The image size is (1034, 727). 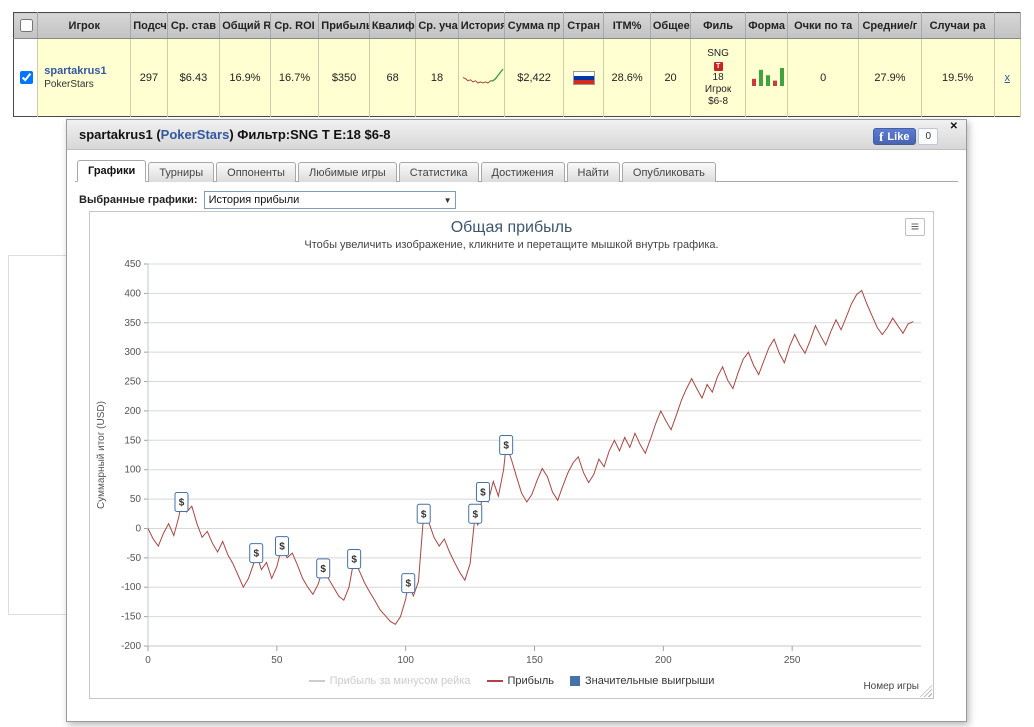 I want to click on player-name-link: spartakrus1, so click(x=75, y=71).